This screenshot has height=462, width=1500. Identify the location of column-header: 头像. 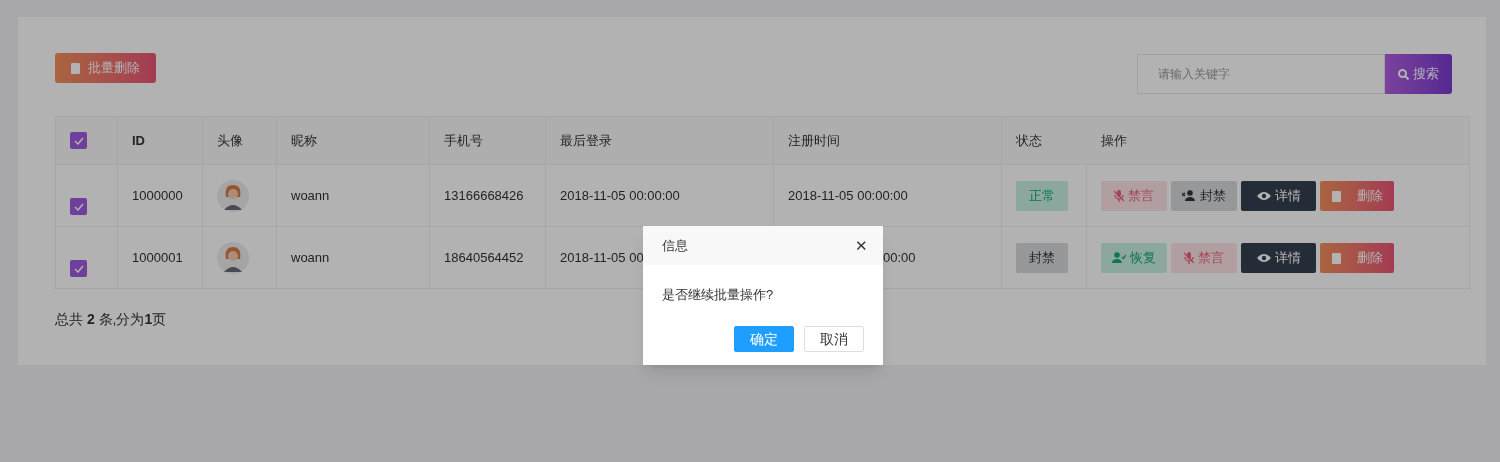
(230, 140).